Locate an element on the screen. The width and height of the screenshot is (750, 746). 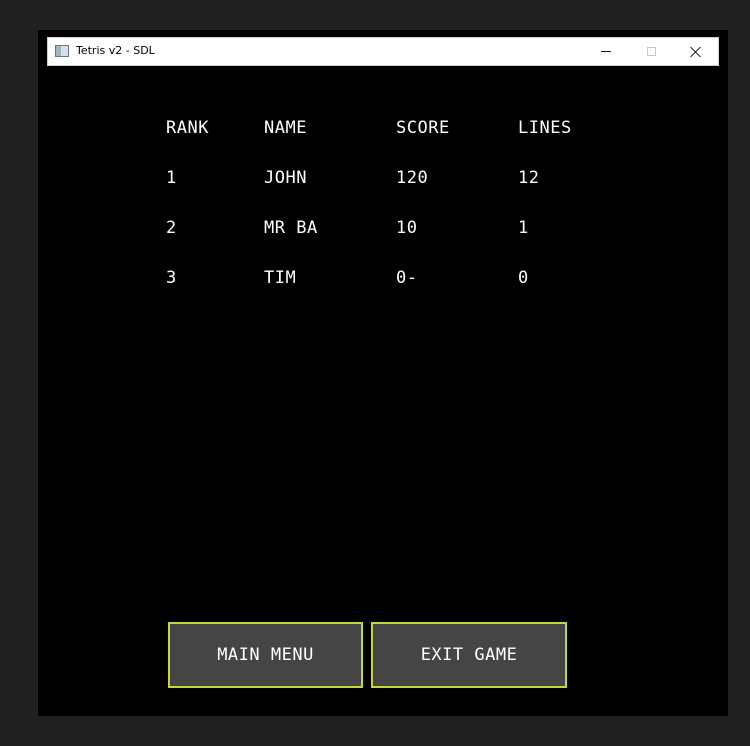
header-score: SCORE is located at coordinates (423, 128).